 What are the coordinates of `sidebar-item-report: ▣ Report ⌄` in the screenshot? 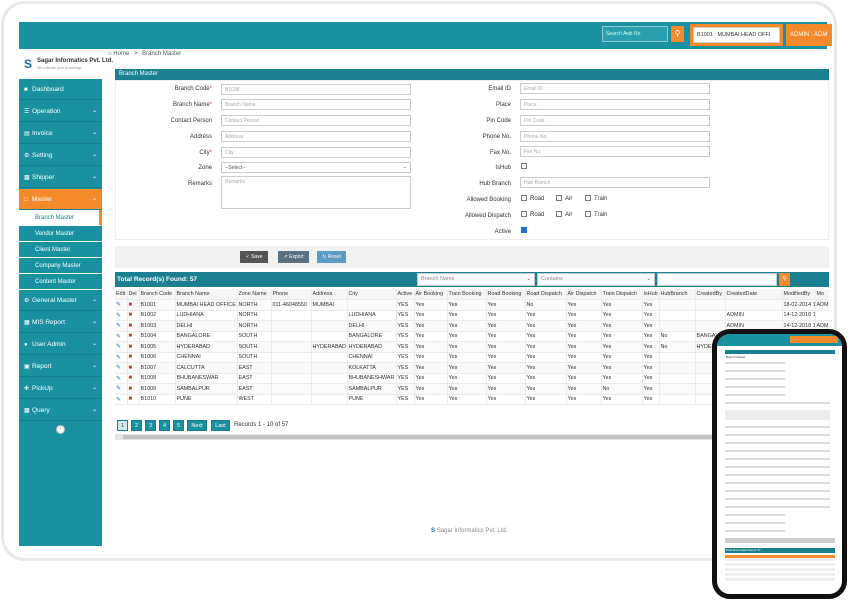 It's located at (60, 366).